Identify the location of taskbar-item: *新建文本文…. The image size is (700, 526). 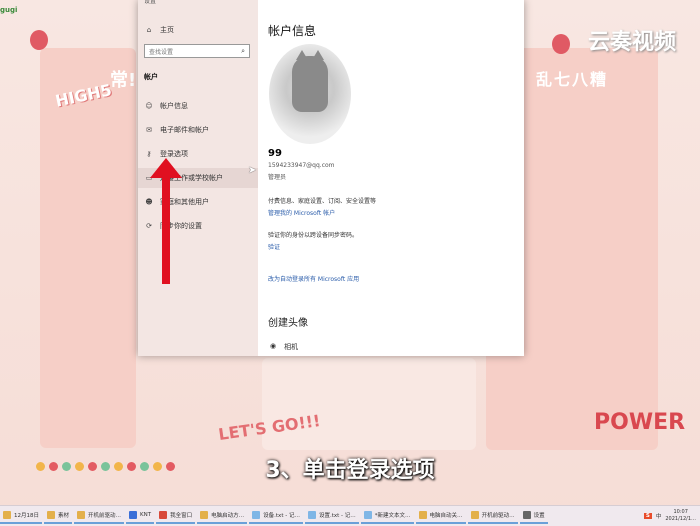
(387, 516).